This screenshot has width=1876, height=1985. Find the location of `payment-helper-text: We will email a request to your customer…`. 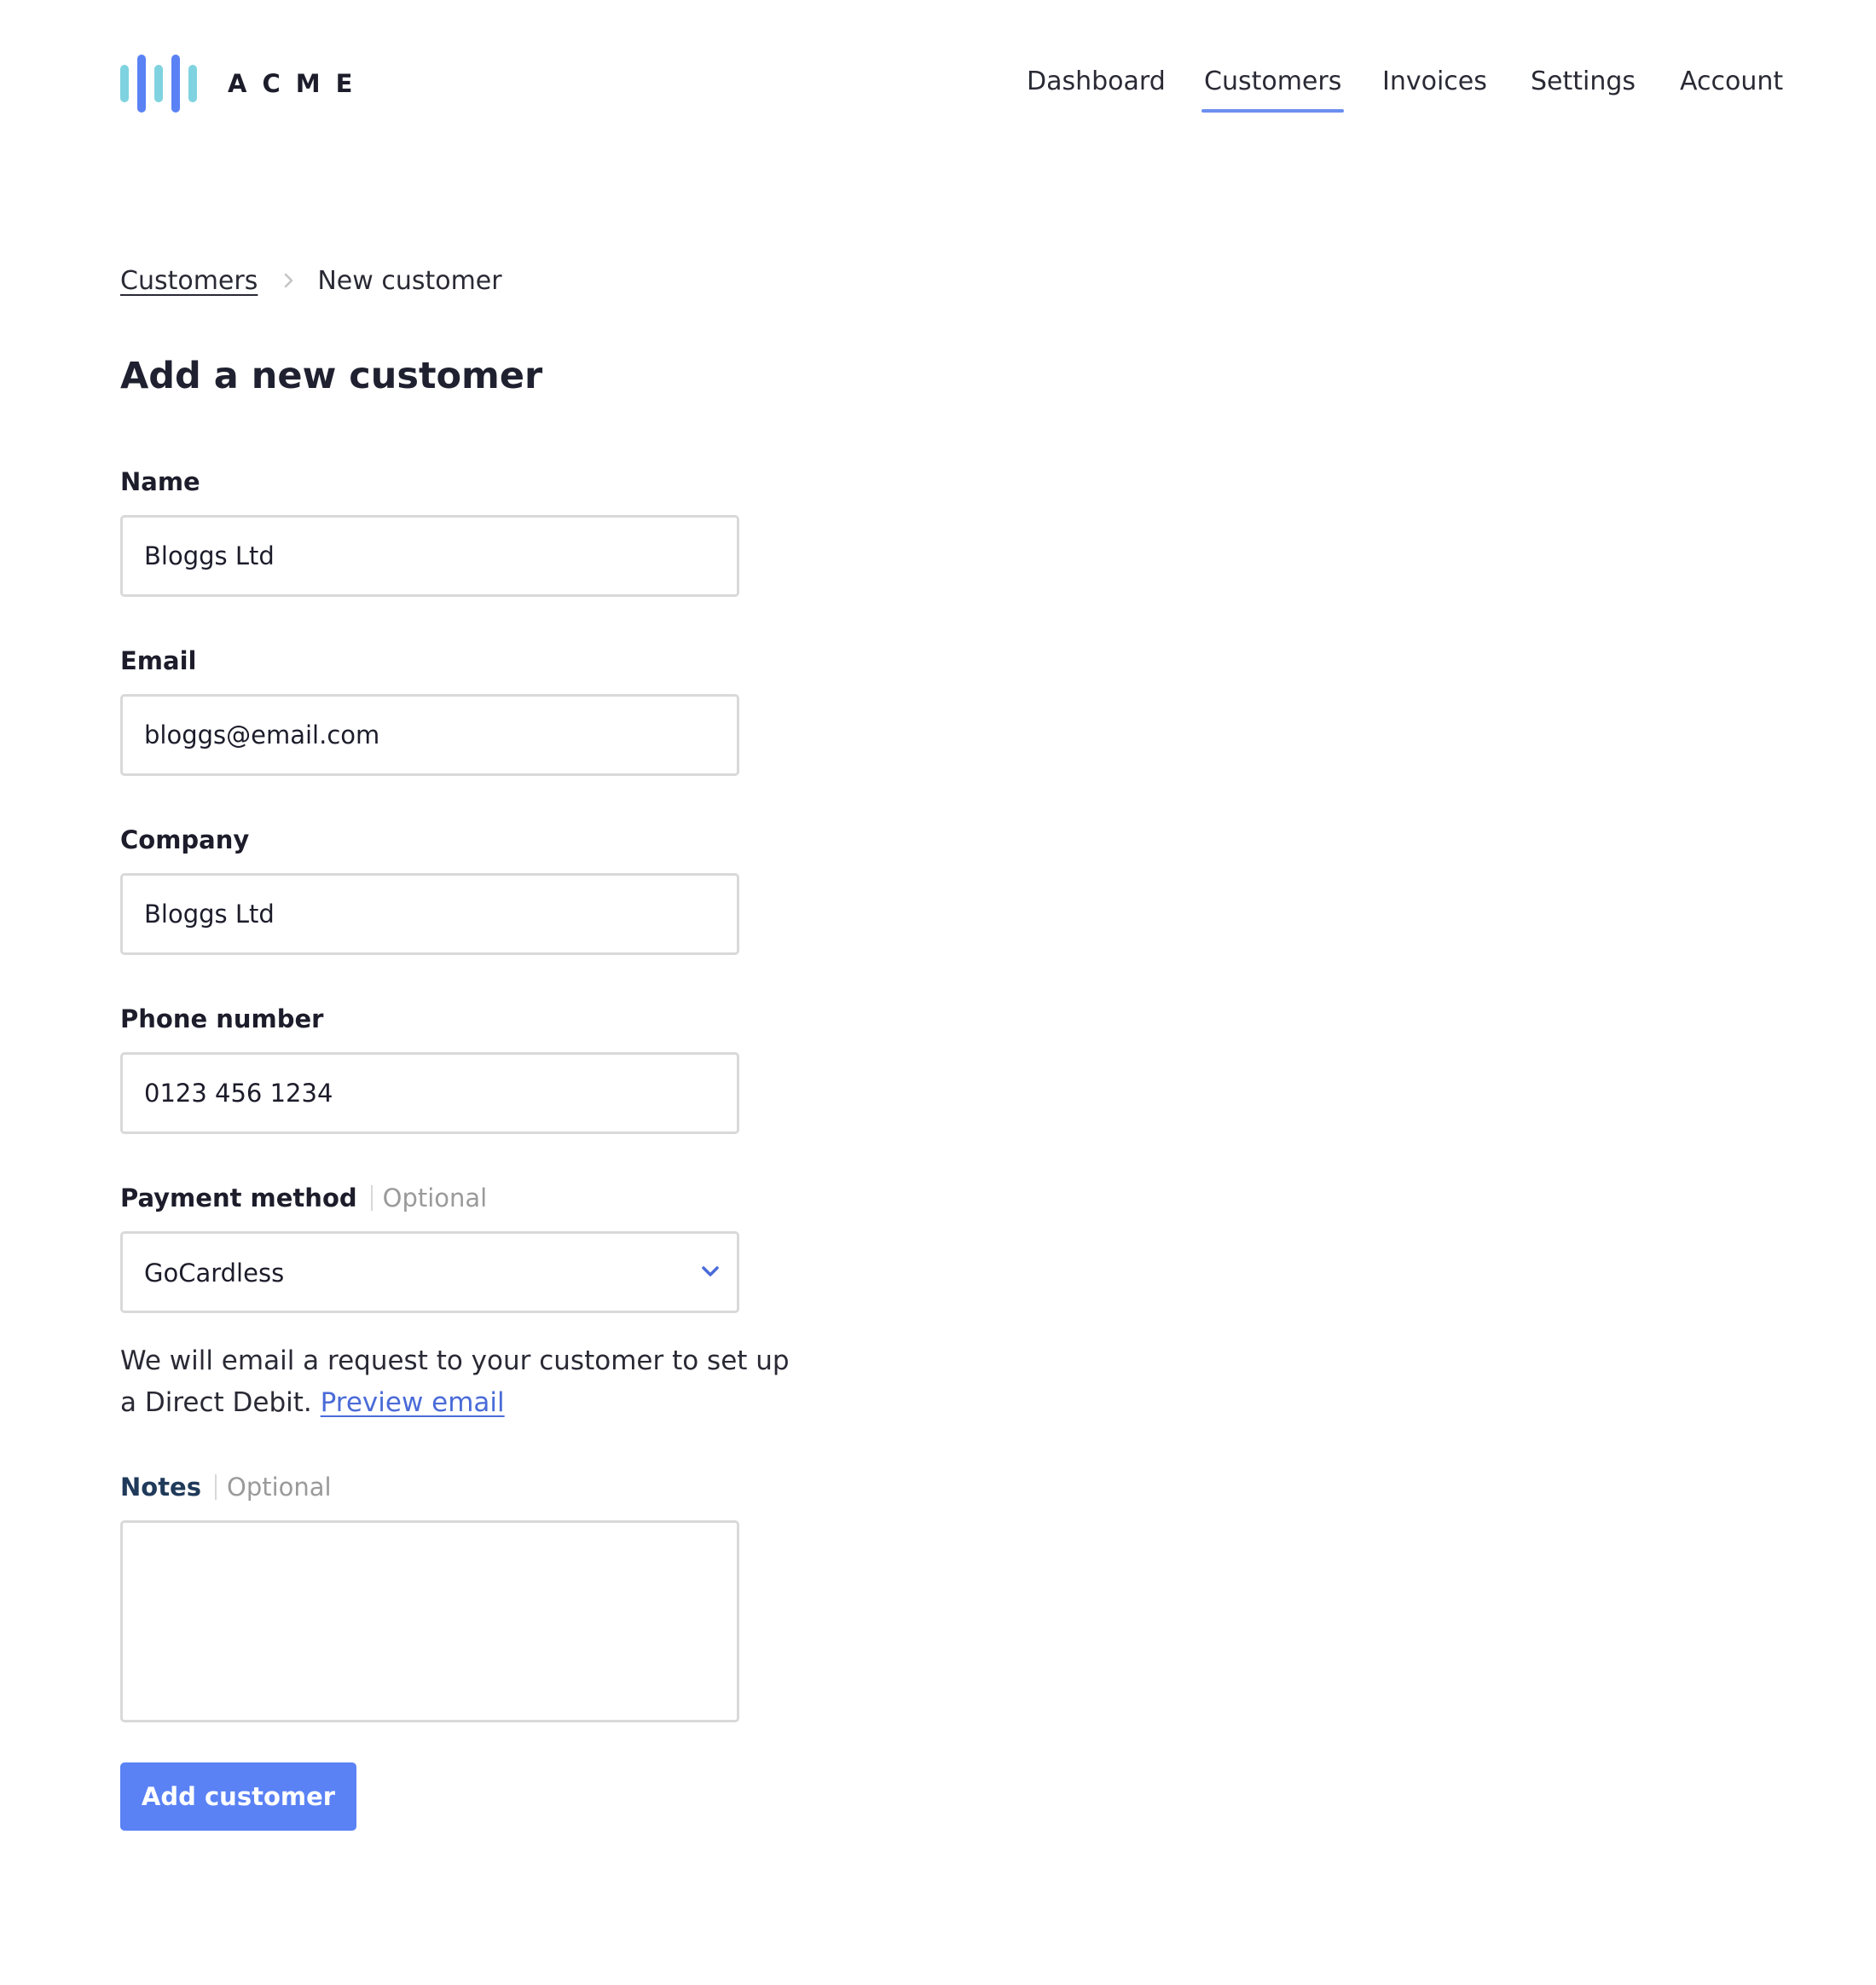

payment-helper-text: We will email a request to your customer… is located at coordinates (461, 1382).